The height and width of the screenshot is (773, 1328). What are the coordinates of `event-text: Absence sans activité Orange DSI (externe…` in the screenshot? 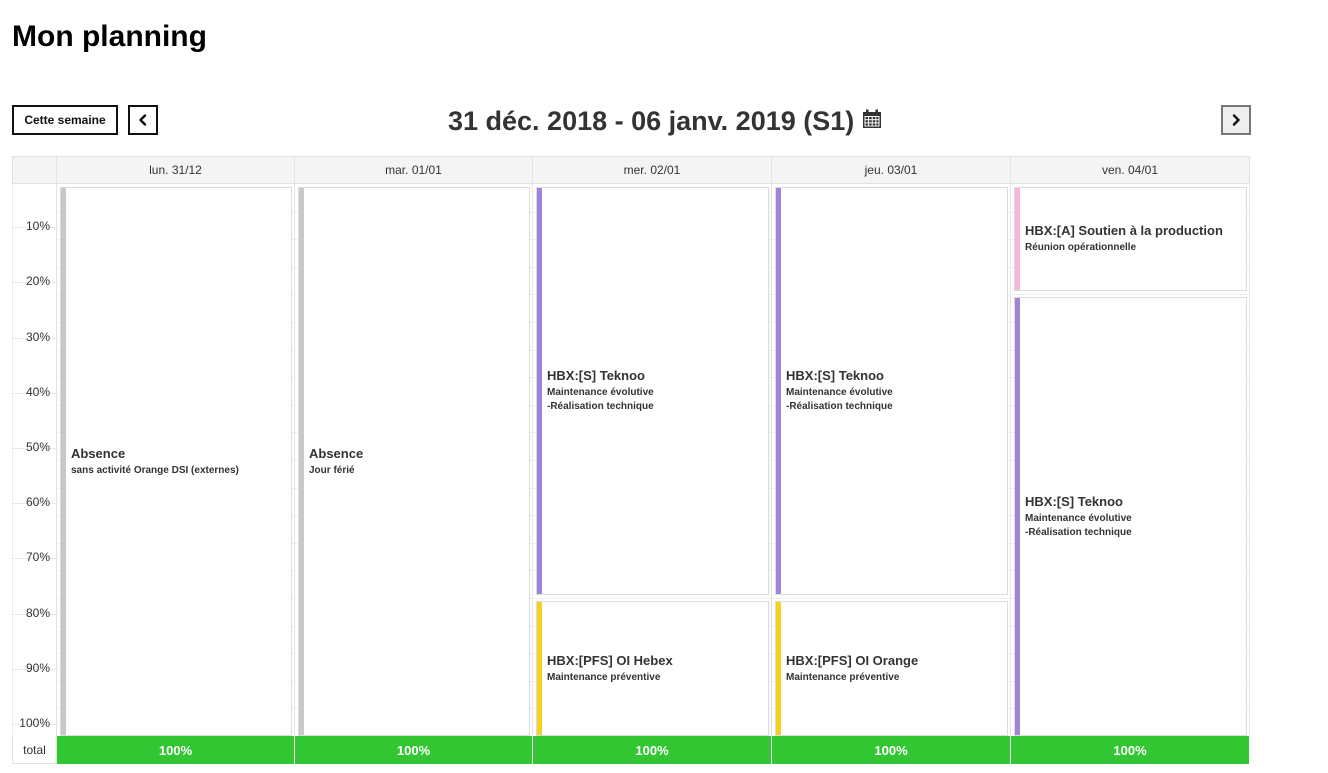 It's located at (179, 462).